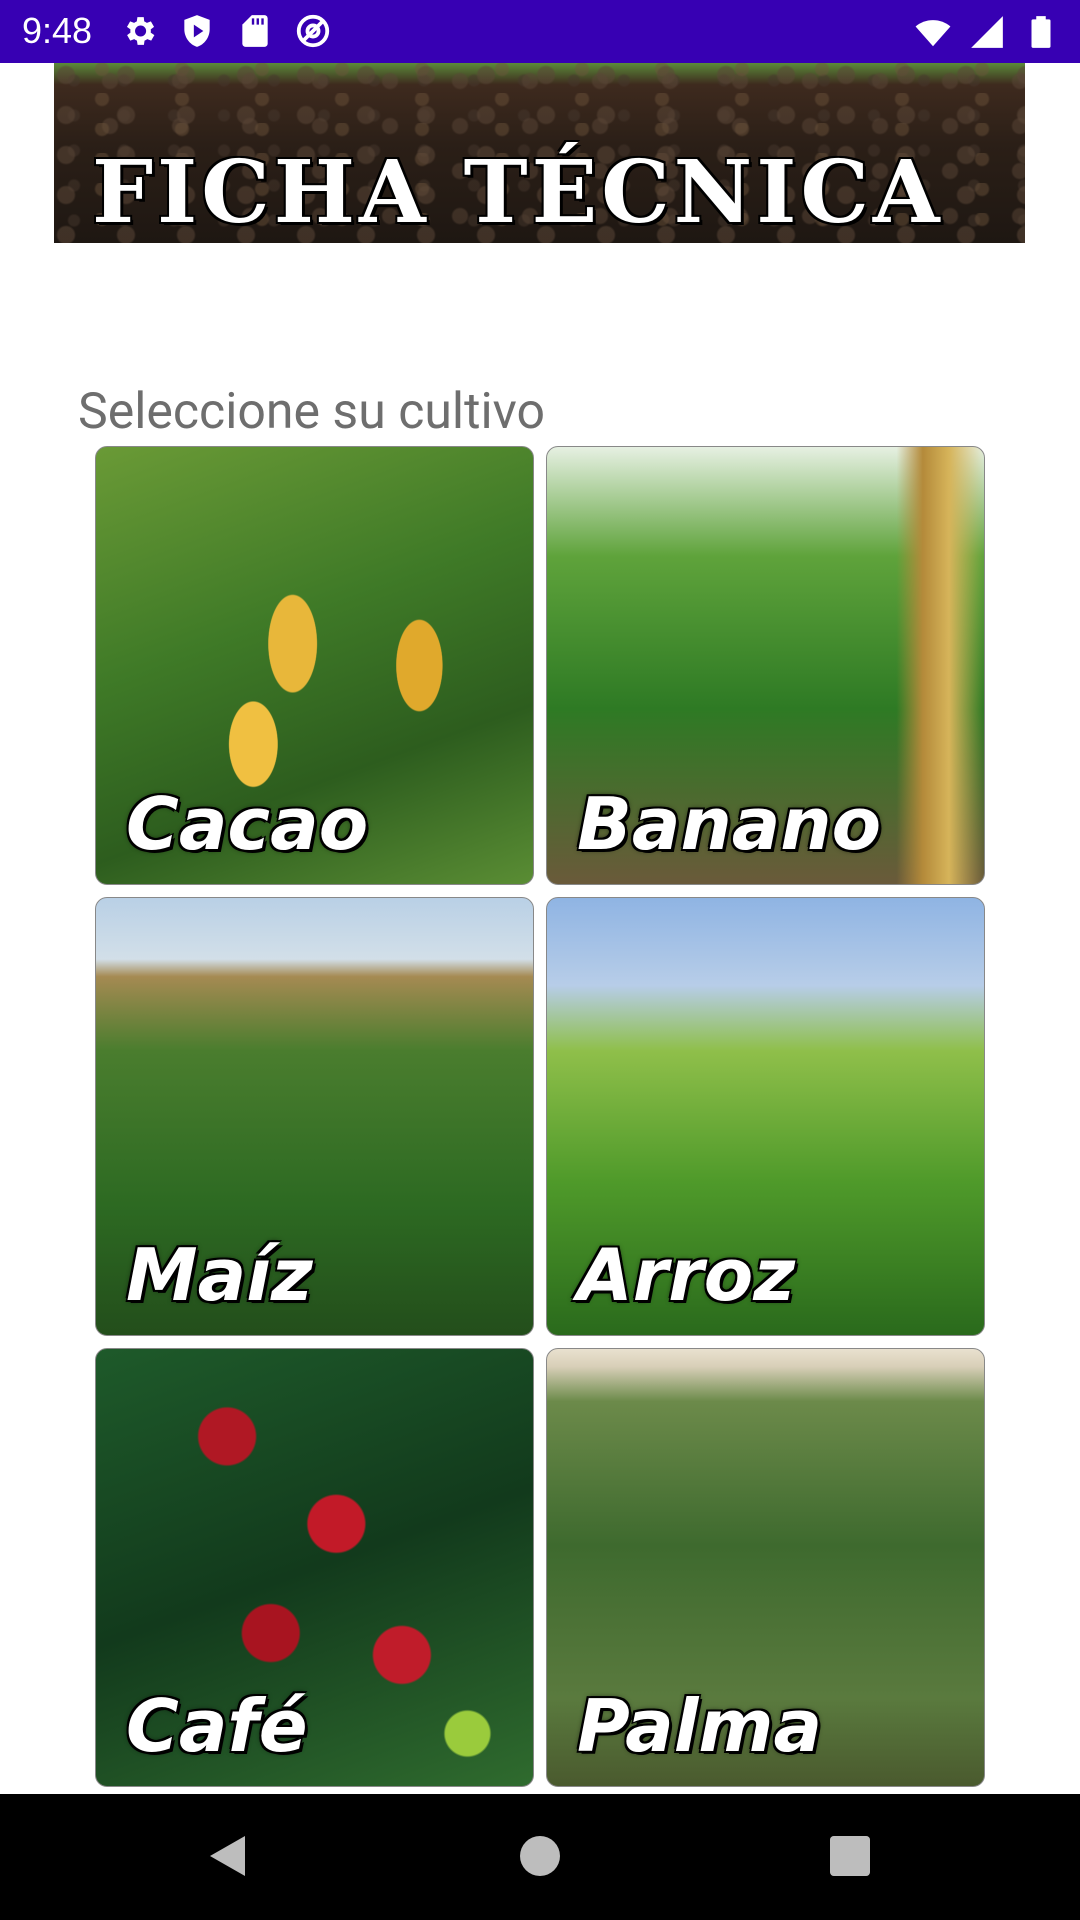  Describe the element at coordinates (314, 1116) in the screenshot. I see `crop-tile-maiz: Maíz` at that location.